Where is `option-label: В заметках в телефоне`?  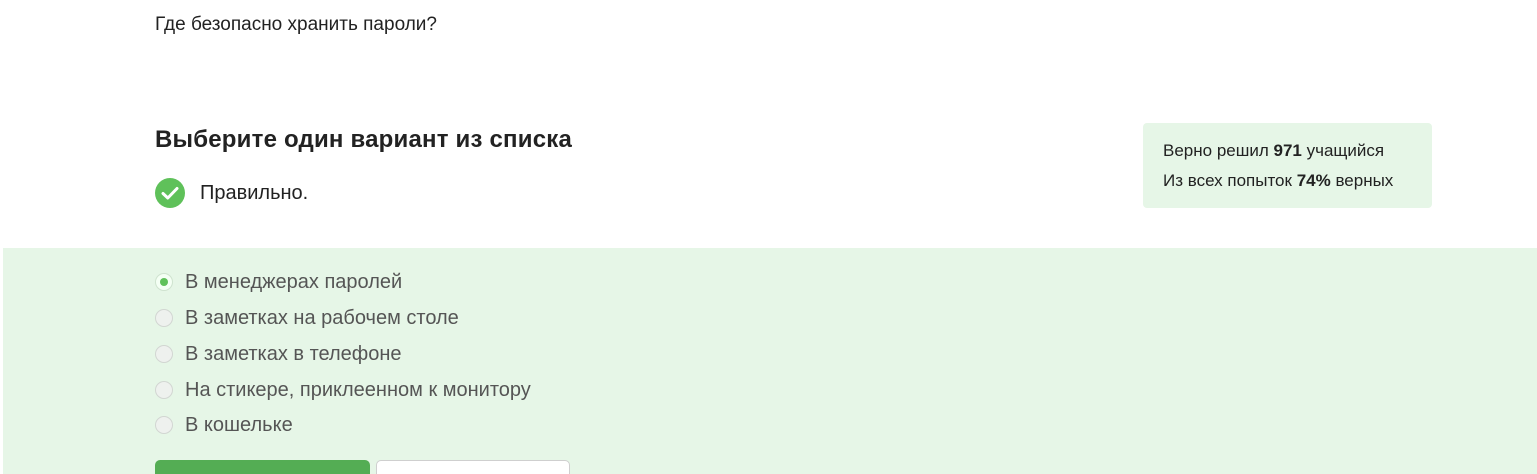 option-label: В заметках в телефоне is located at coordinates (293, 353).